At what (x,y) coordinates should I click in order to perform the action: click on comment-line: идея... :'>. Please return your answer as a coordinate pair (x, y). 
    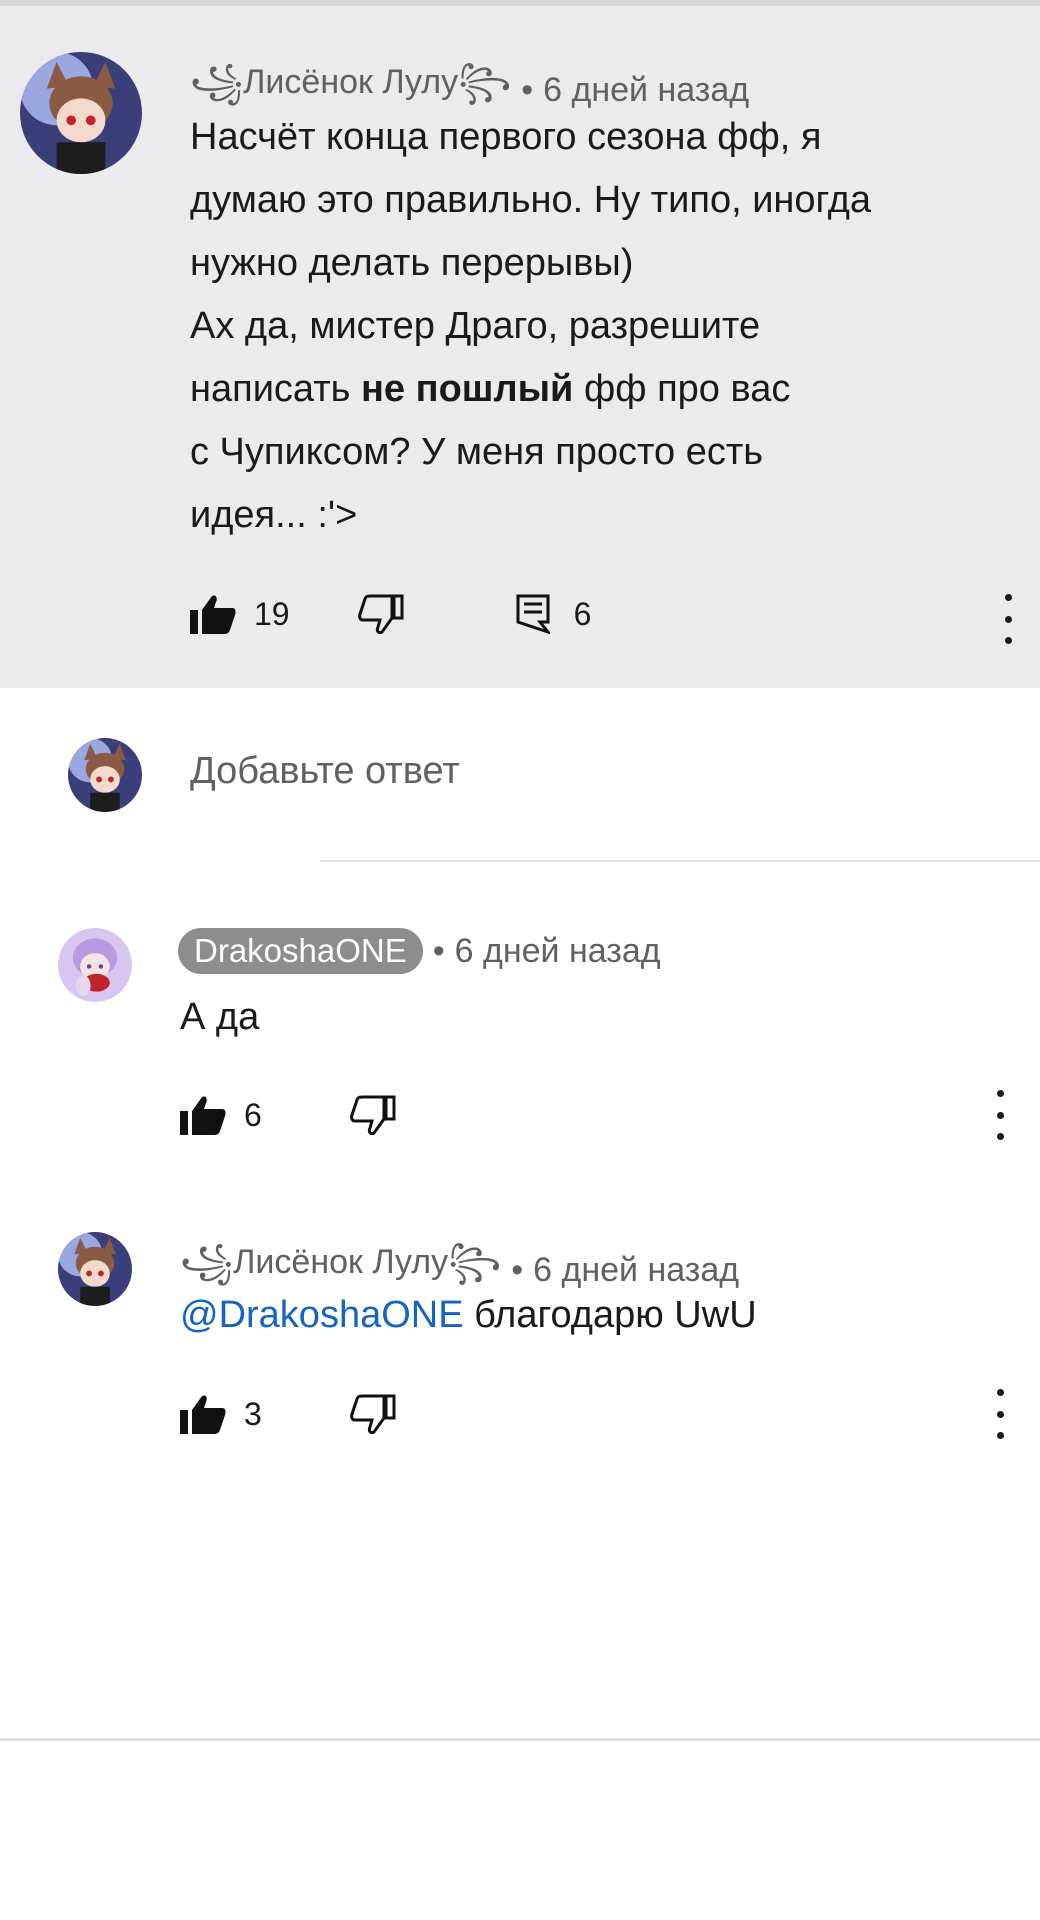
    Looking at the image, I should click on (274, 515).